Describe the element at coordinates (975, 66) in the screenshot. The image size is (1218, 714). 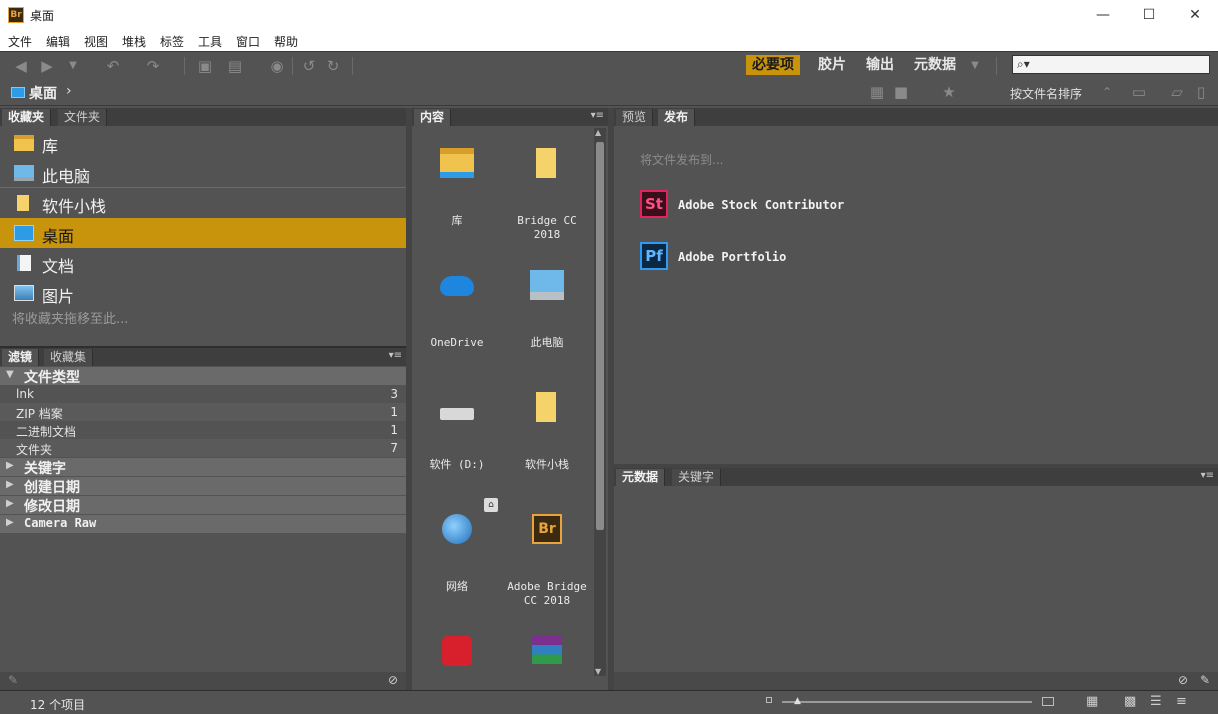
I see `workspace-dropdown-icon: ▼` at that location.